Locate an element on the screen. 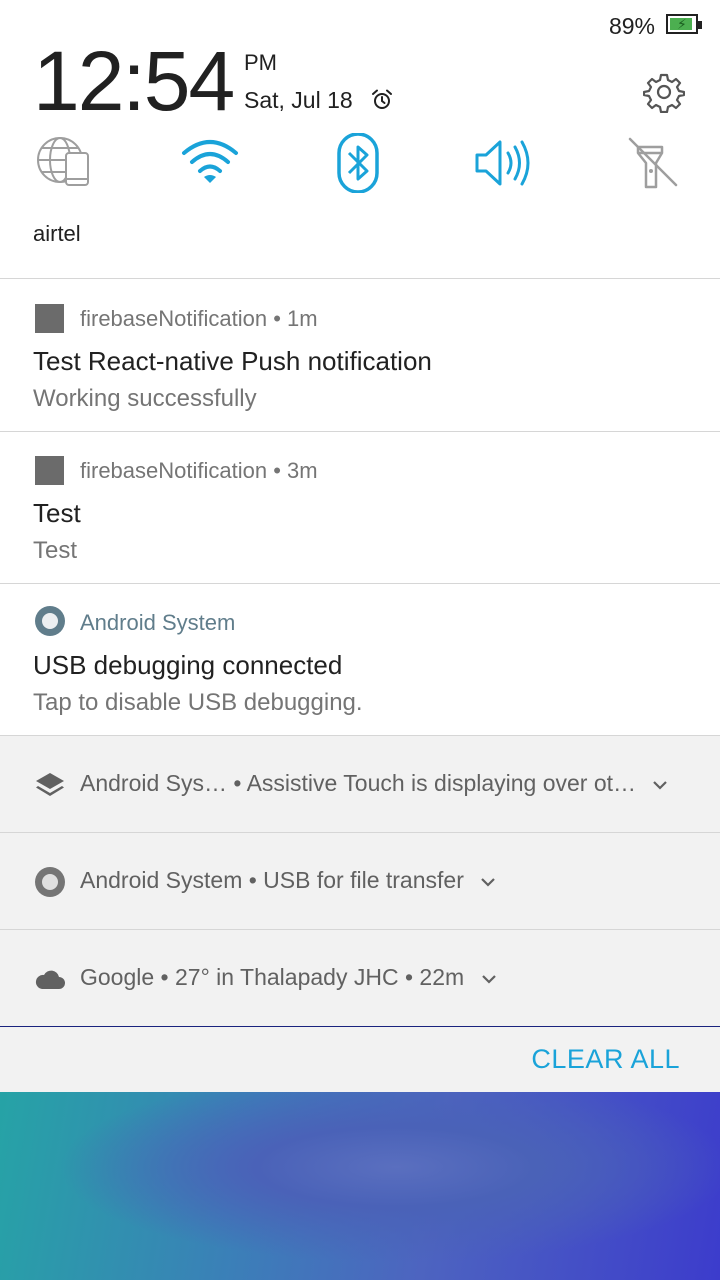 This screenshot has width=720, height=1280. notification-text: Tap to disable USB debugging. is located at coordinates (198, 702).